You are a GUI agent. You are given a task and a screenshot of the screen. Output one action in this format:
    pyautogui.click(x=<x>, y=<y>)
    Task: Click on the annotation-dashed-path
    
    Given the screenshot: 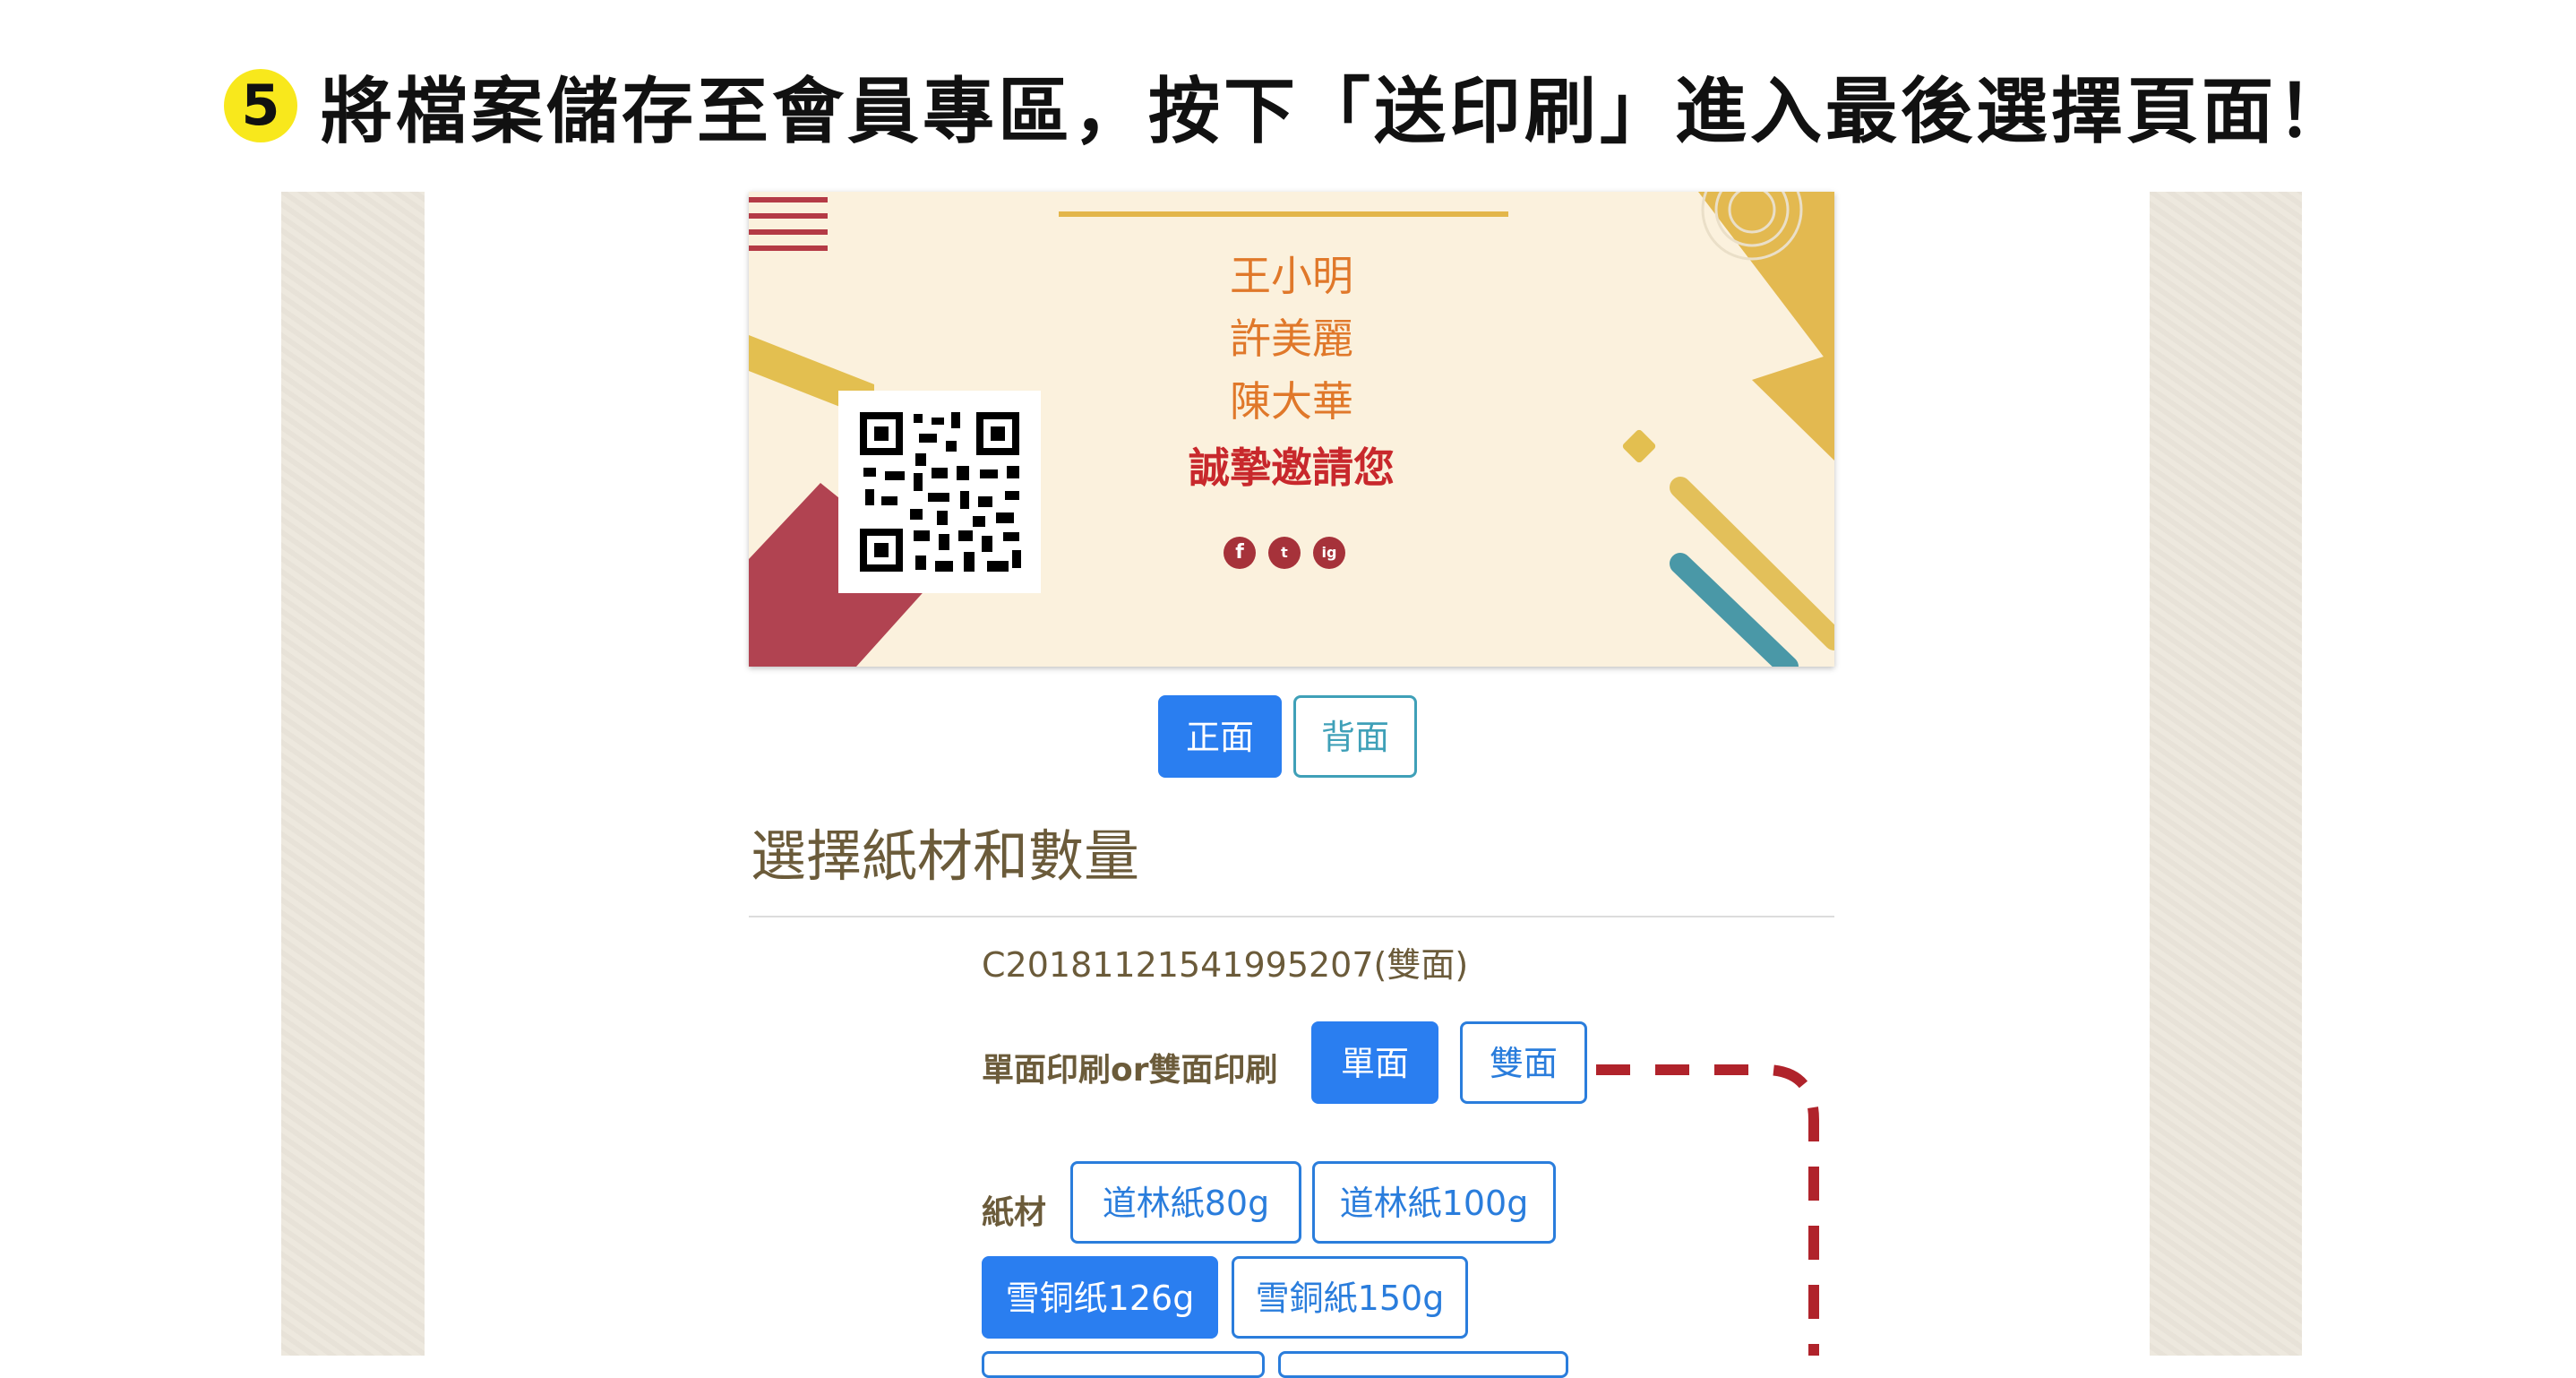 What is the action you would take?
    pyautogui.click(x=1707, y=1210)
    